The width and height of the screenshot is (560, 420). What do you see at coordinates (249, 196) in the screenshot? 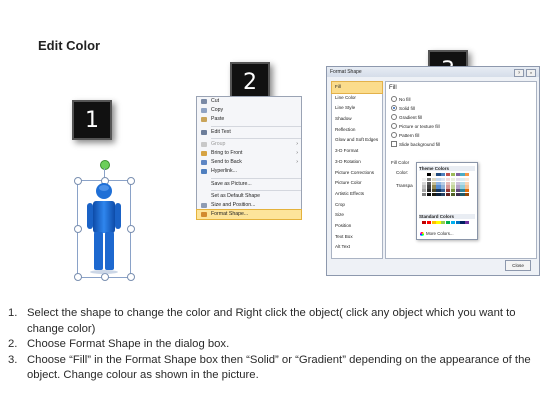
I see `menu-item-set-default-shape: Set as Default Shape` at bounding box center [249, 196].